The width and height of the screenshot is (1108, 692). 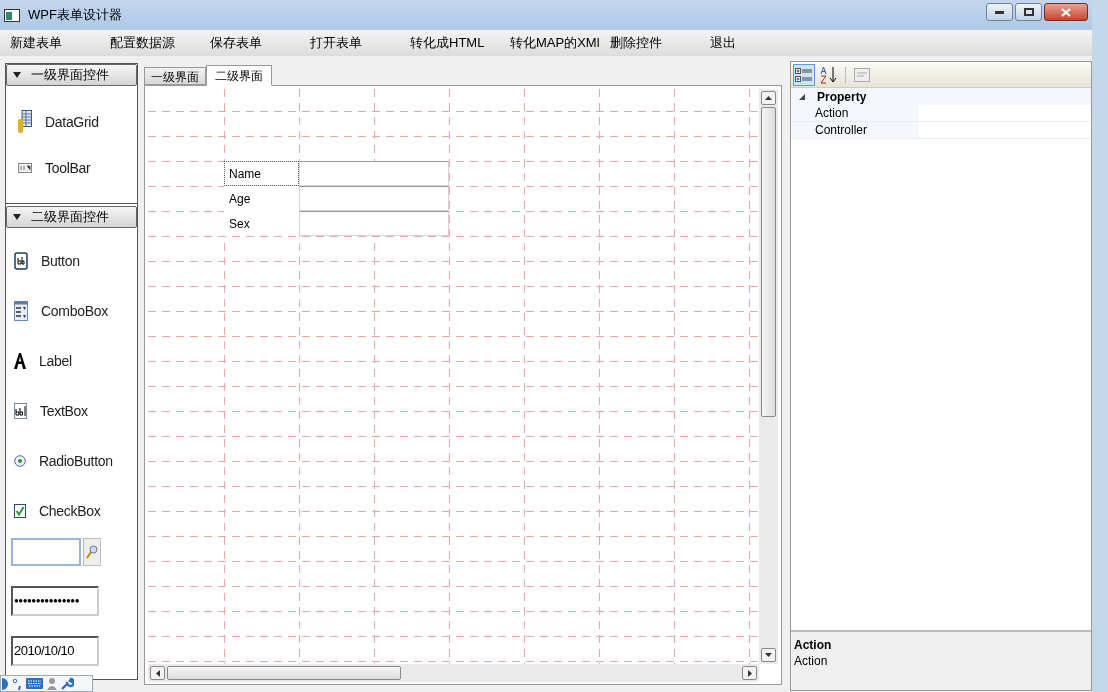 I want to click on menu-item: 退出, so click(x=760, y=43).